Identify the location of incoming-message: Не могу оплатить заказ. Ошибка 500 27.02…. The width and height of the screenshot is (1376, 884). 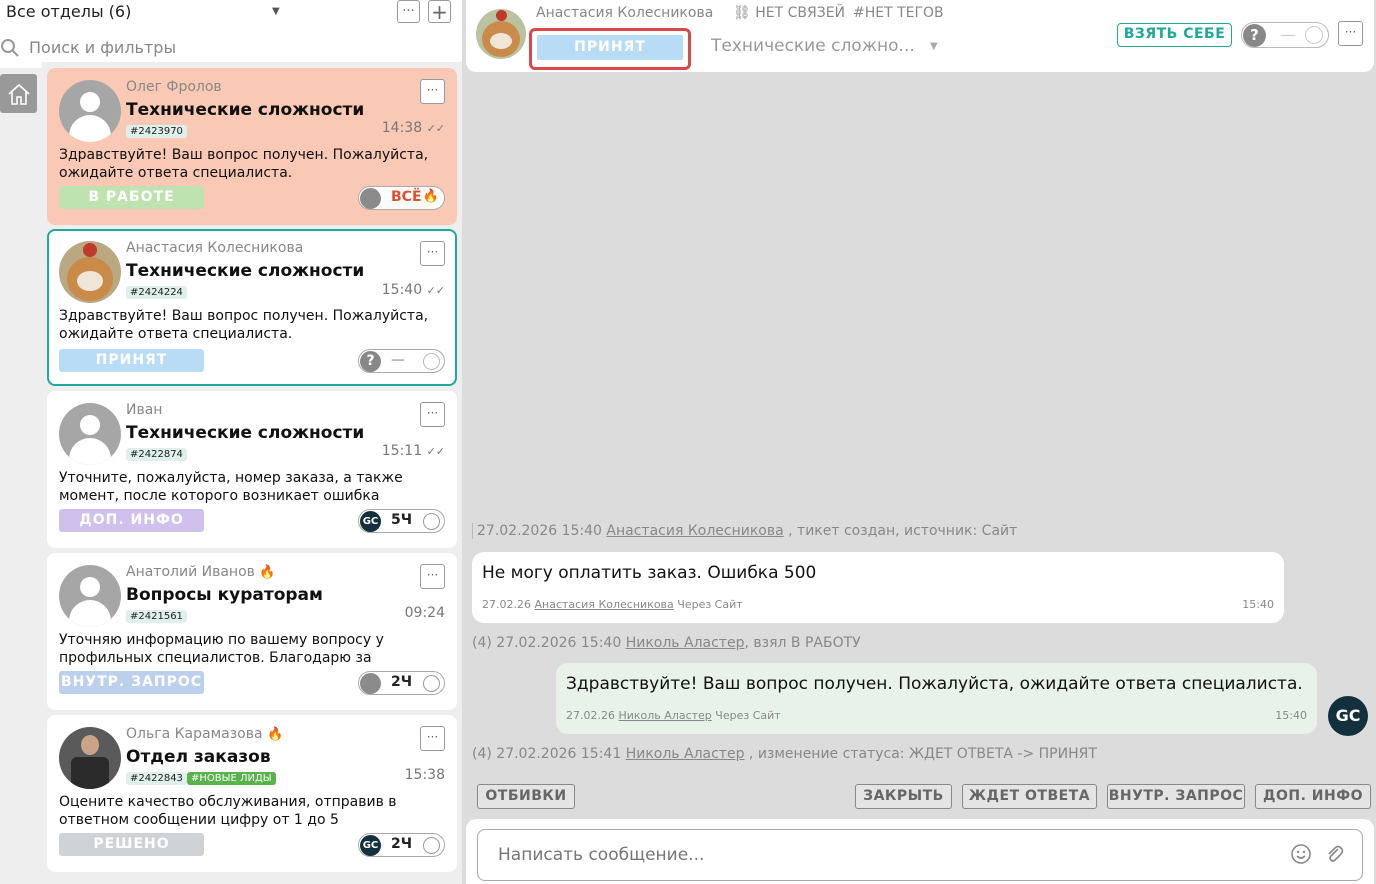
(878, 587).